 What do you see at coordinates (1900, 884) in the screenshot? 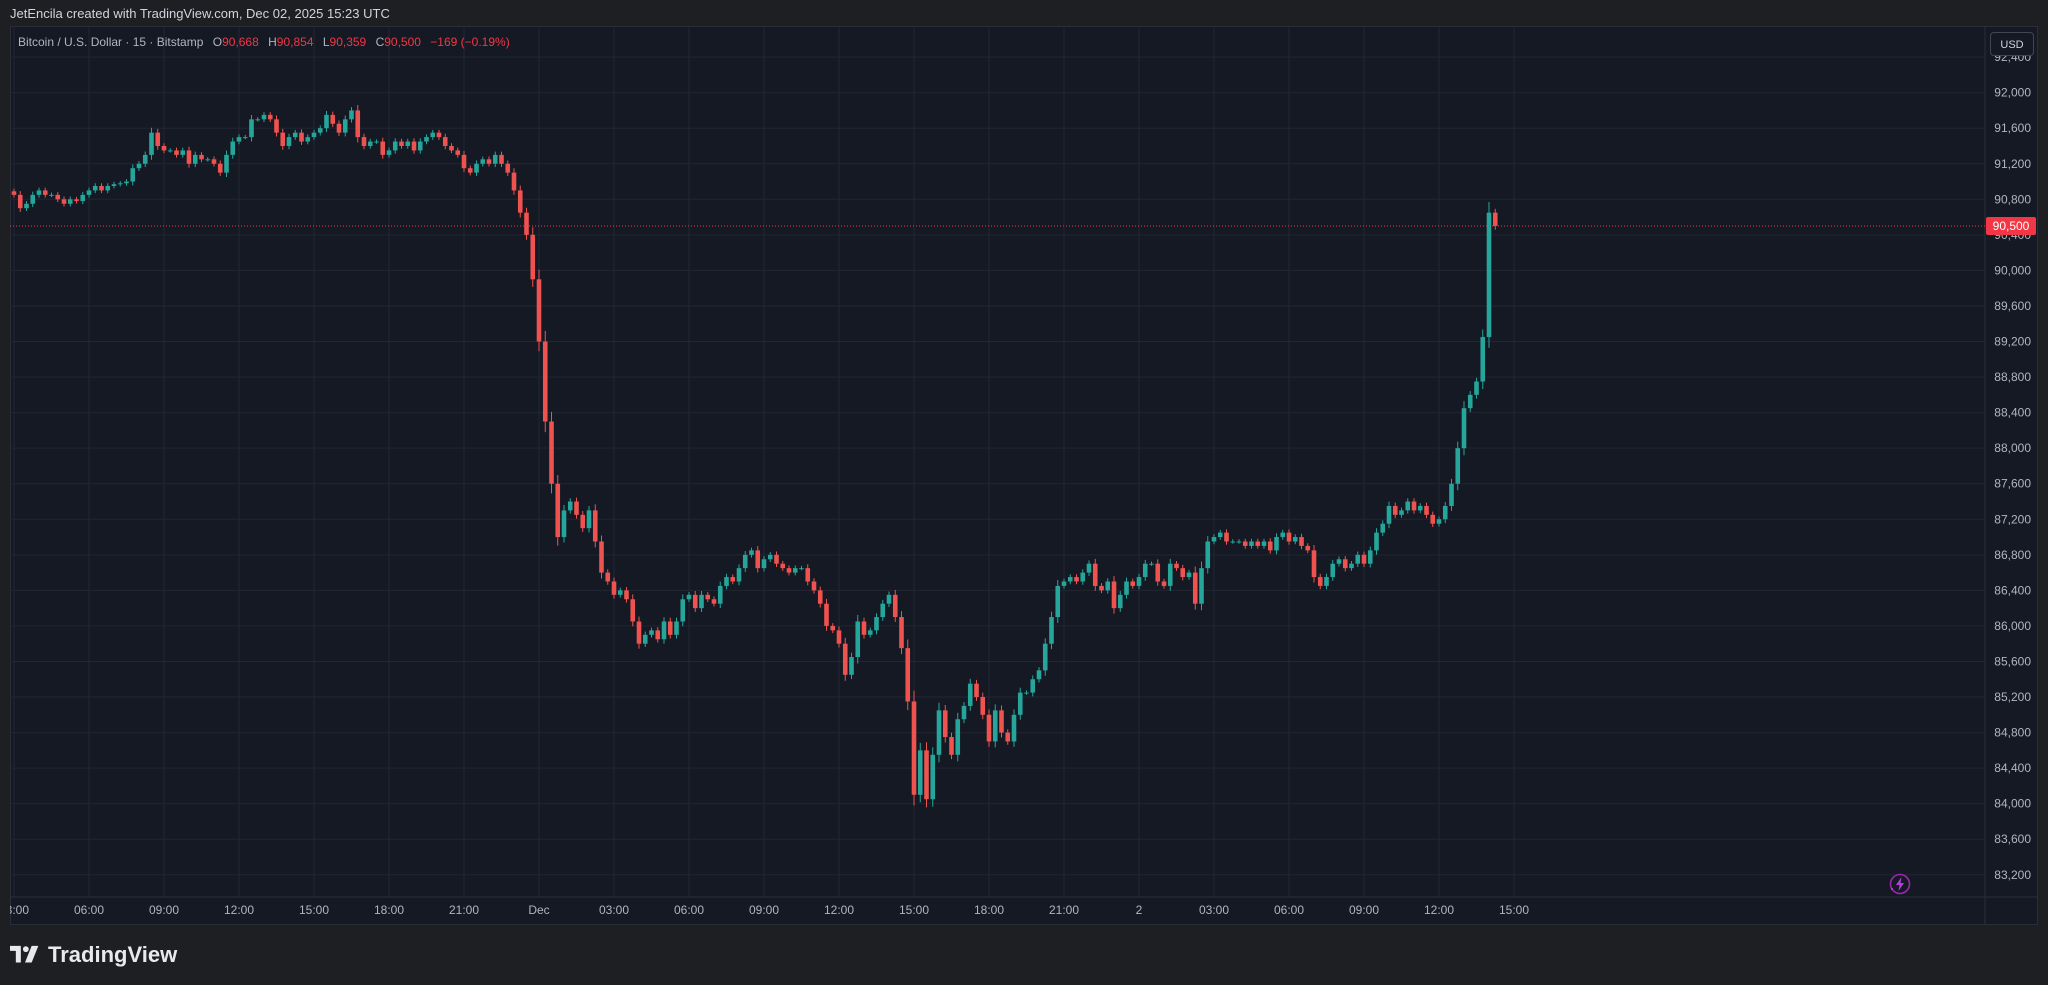
I see `lightning-icon` at bounding box center [1900, 884].